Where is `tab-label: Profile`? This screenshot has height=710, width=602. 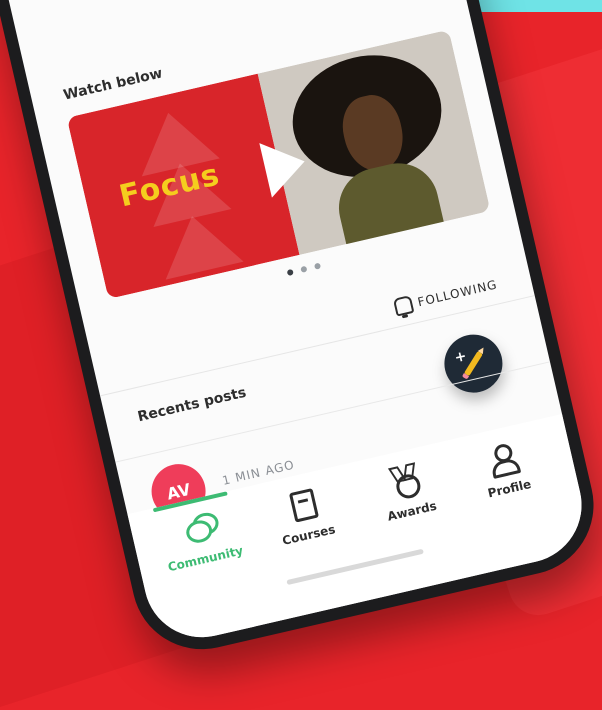
tab-label: Profile is located at coordinates (509, 488).